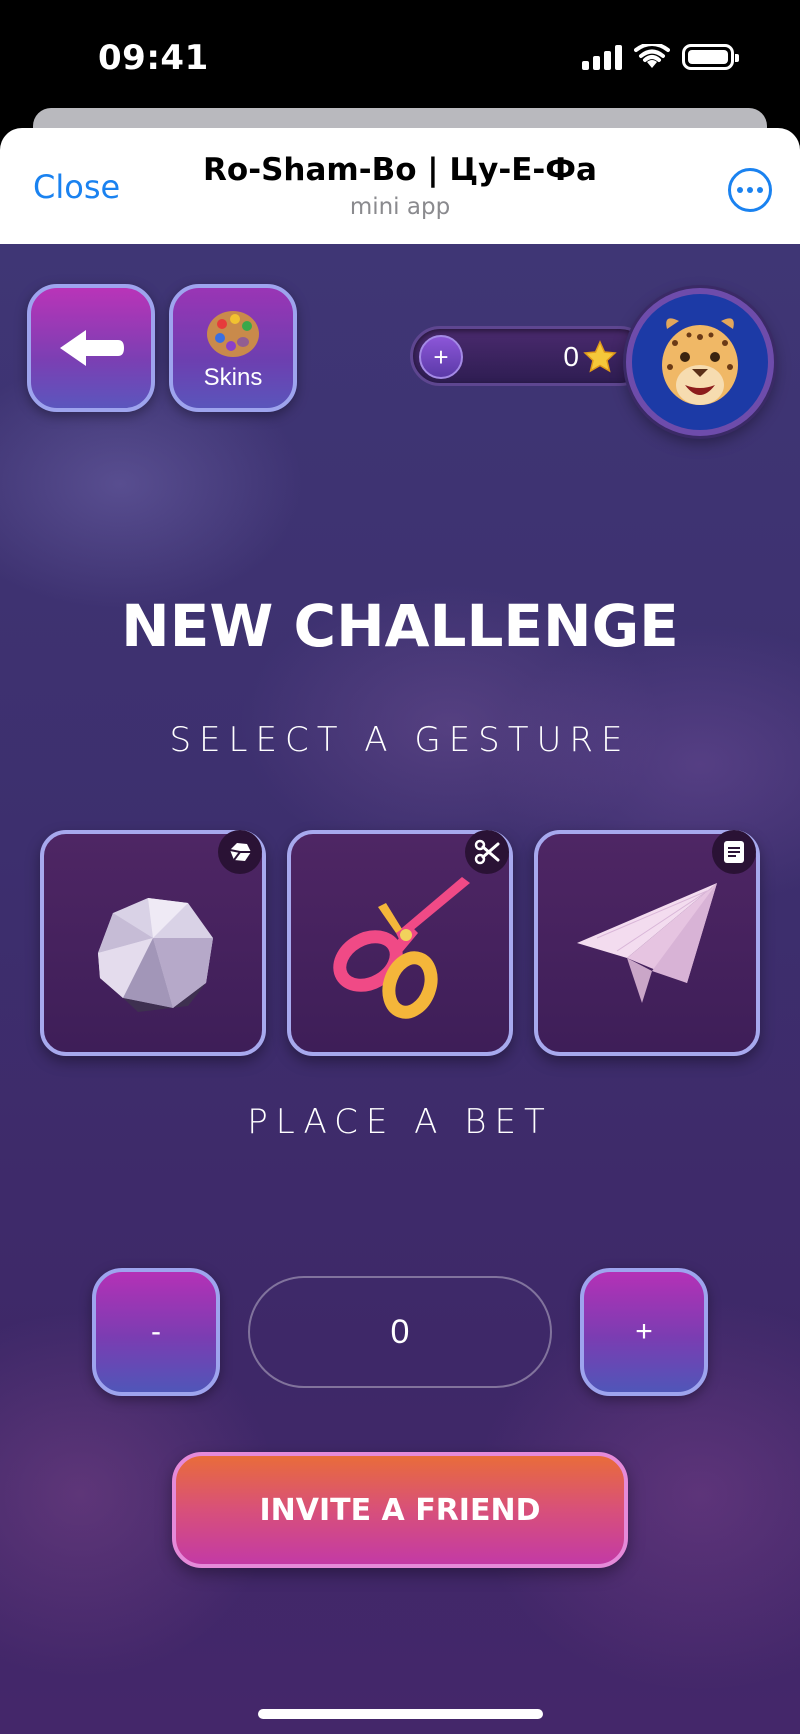 The width and height of the screenshot is (800, 1734). I want to click on leopard-avatar-icon, so click(700, 361).